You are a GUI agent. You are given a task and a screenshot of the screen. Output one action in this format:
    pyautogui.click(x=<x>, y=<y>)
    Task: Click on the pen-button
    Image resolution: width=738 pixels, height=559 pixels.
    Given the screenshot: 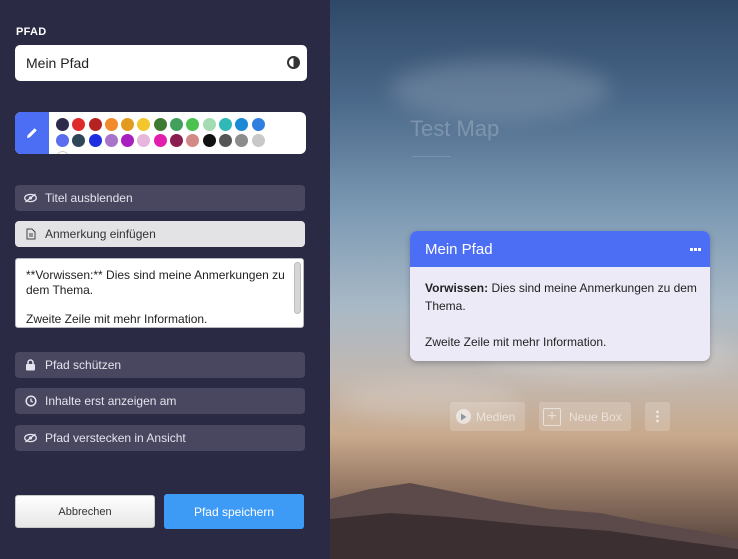 What is the action you would take?
    pyautogui.click(x=32, y=133)
    